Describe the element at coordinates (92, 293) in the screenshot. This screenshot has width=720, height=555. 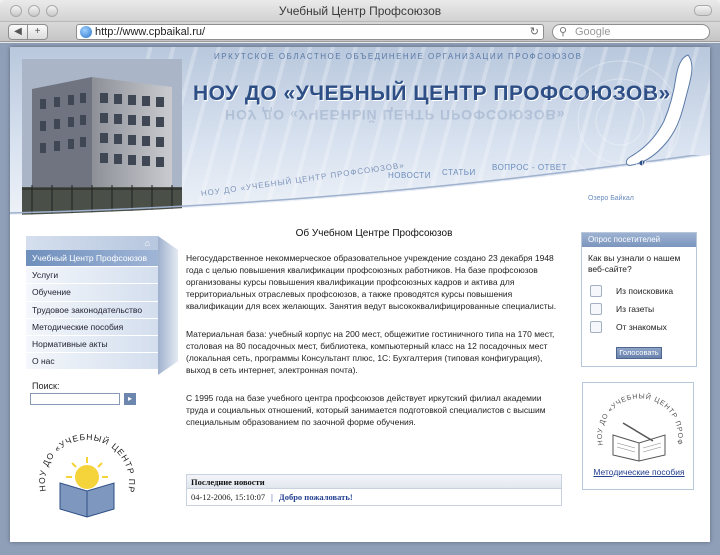
I see `sidebar-item-training: Обучение` at that location.